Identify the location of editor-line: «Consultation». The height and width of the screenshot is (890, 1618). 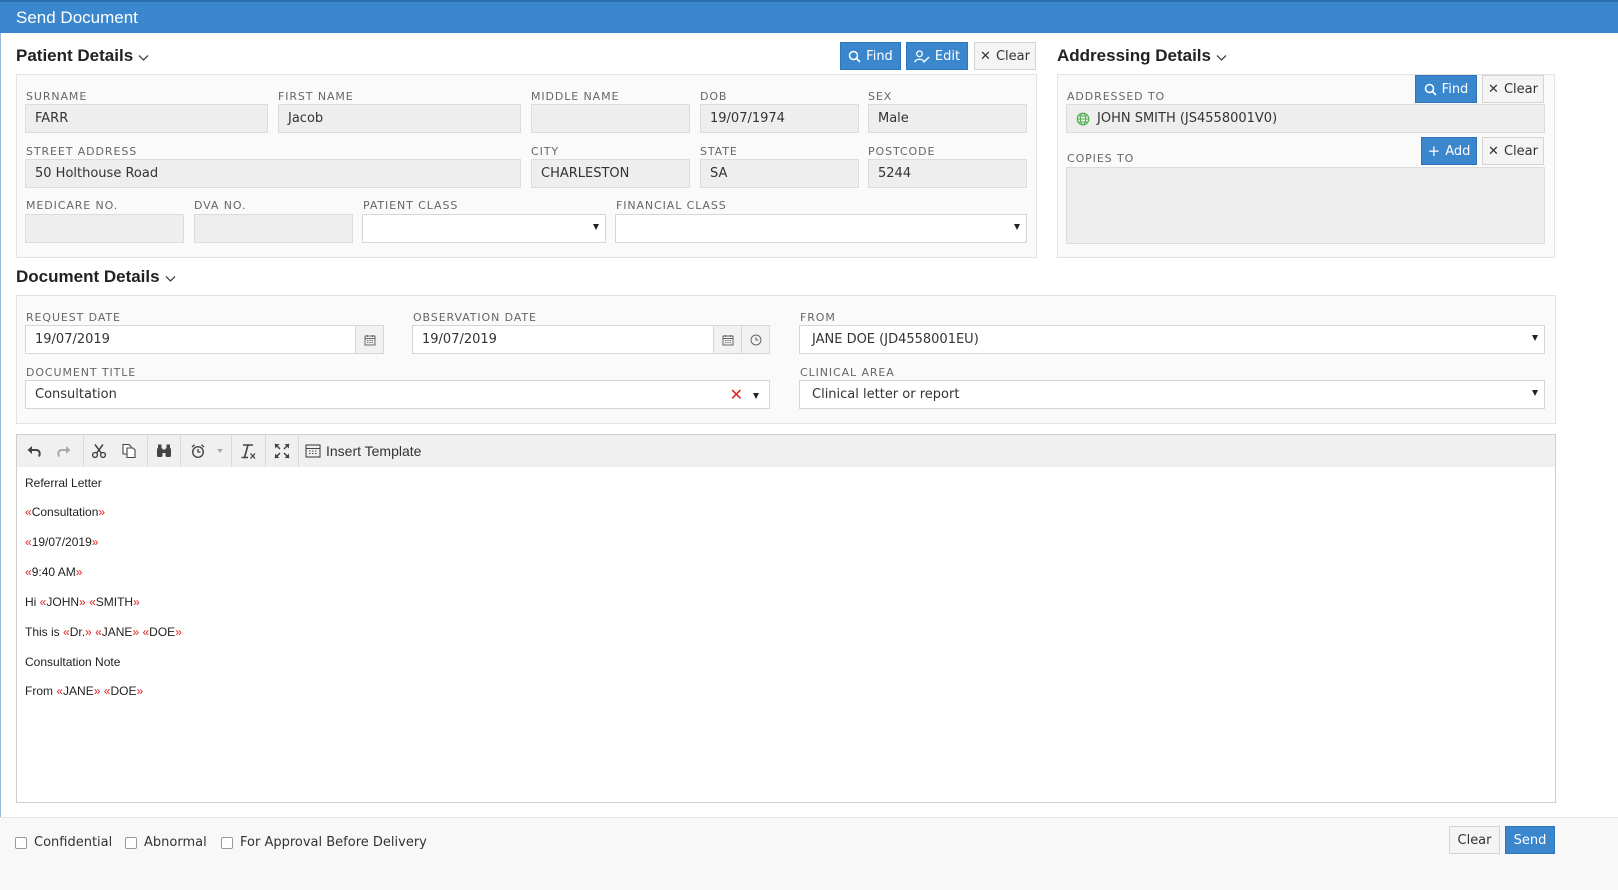
(65, 512).